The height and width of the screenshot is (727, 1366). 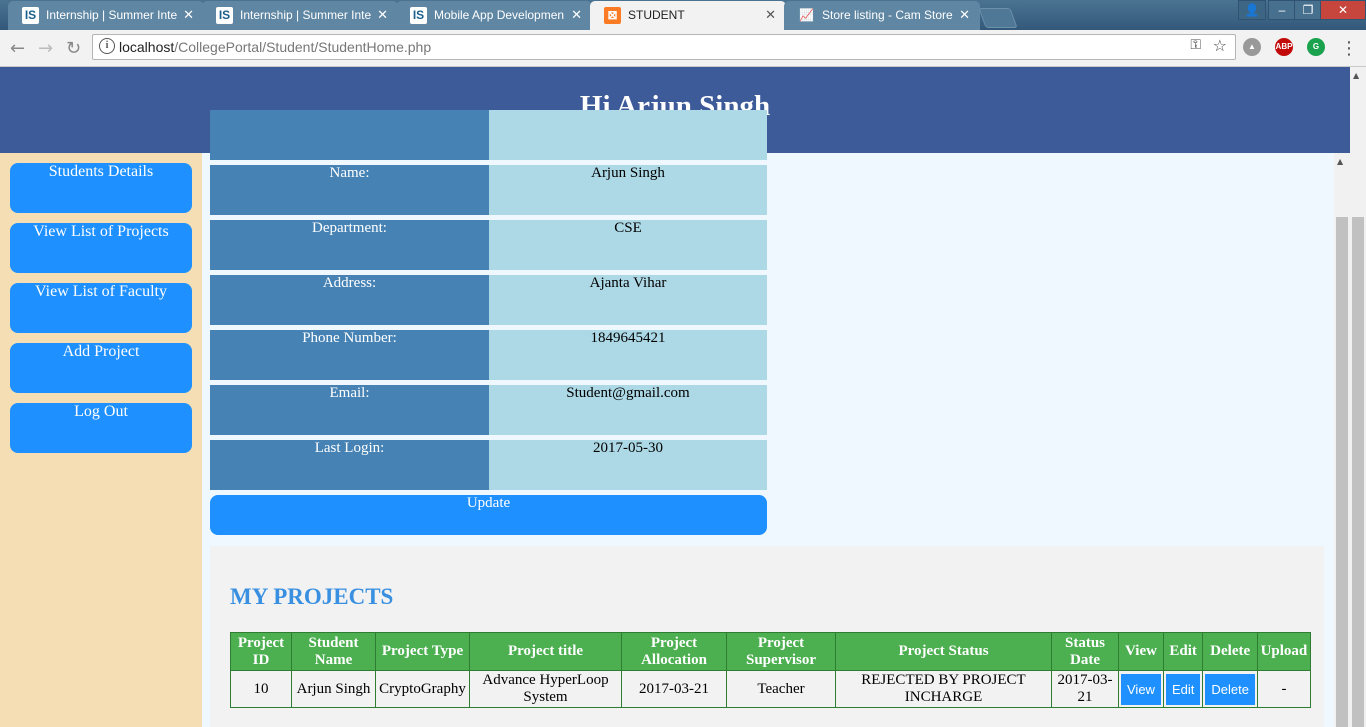 I want to click on browser-tab-active: ⊠ STUDENT ✕, so click(x=688, y=15).